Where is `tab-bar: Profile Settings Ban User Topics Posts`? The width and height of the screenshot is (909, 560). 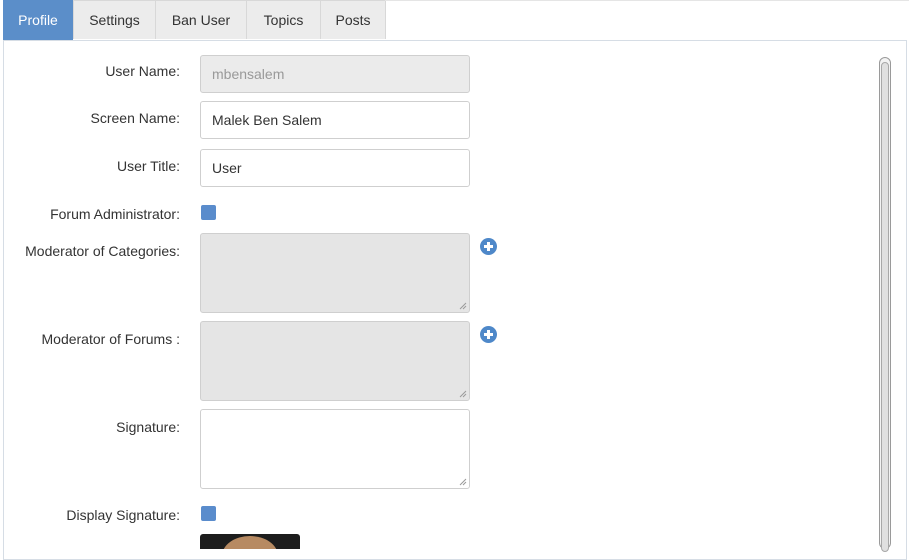
tab-bar: Profile Settings Ban User Topics Posts is located at coordinates (456, 20).